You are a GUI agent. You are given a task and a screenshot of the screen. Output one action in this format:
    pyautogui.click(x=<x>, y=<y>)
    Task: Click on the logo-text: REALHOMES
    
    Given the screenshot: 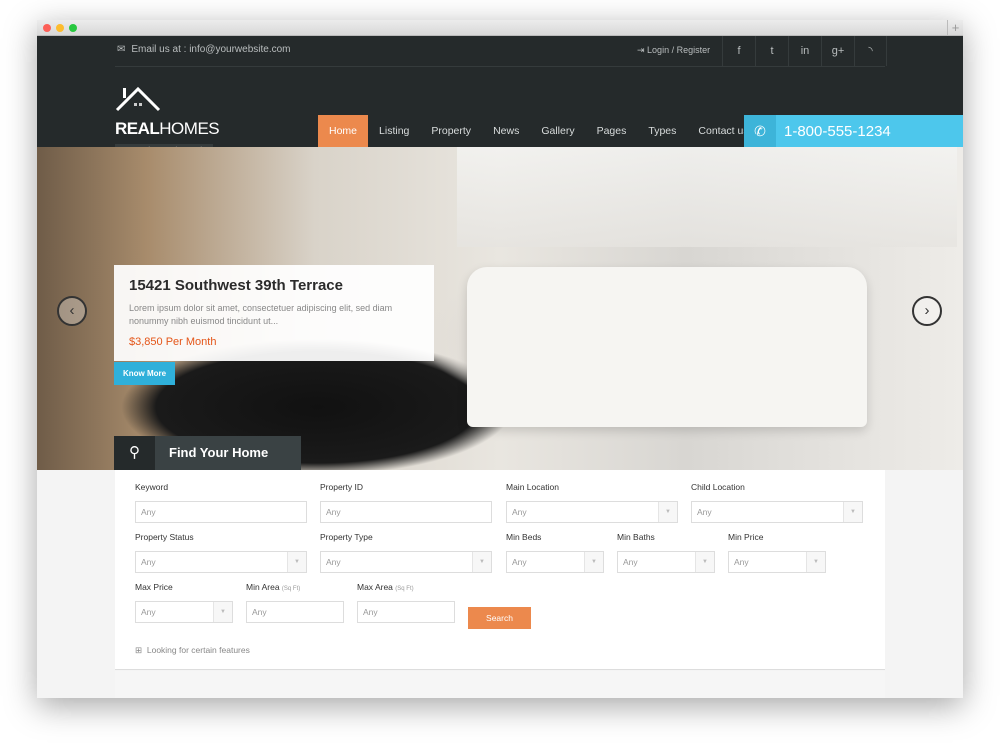 What is the action you would take?
    pyautogui.click(x=167, y=129)
    